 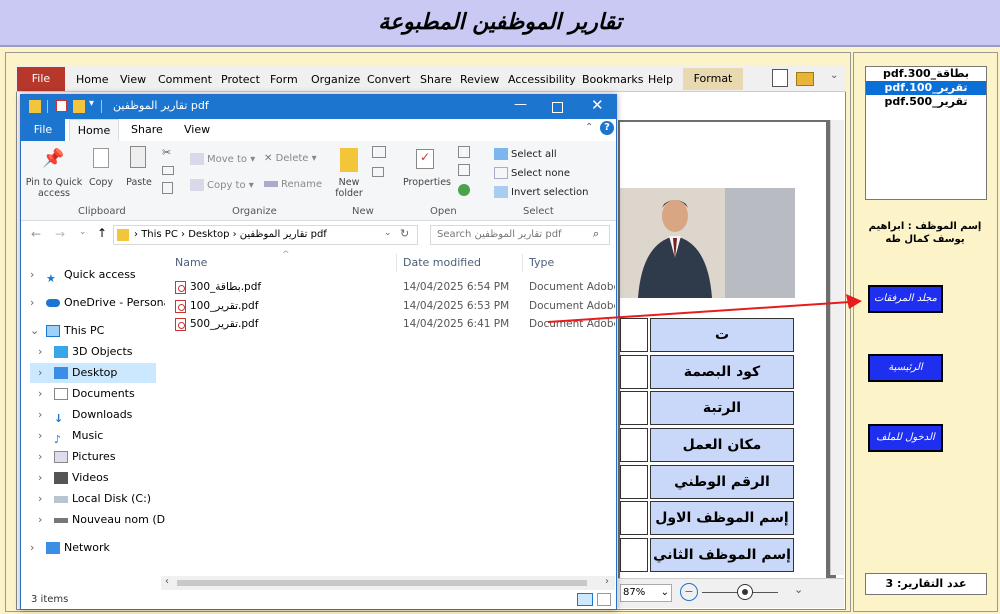 I want to click on scroll-thumb, so click(x=382, y=583).